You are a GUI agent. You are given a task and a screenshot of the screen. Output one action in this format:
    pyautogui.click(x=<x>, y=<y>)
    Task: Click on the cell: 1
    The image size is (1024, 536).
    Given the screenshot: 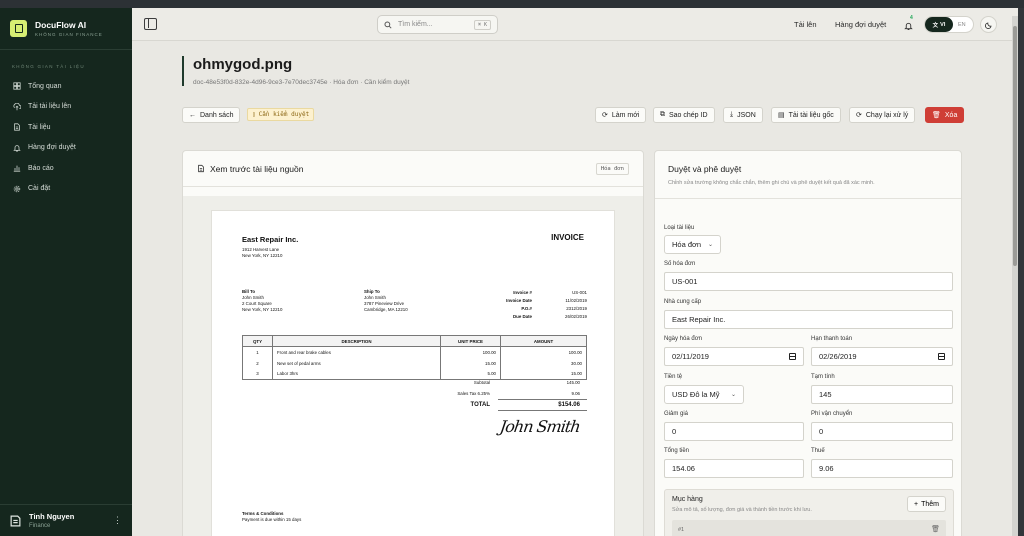 What is the action you would take?
    pyautogui.click(x=257, y=352)
    